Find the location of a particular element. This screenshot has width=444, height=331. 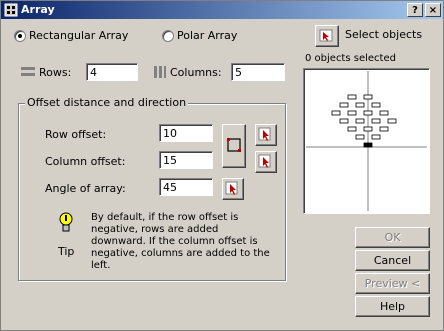

help-button: Help is located at coordinates (392, 306).